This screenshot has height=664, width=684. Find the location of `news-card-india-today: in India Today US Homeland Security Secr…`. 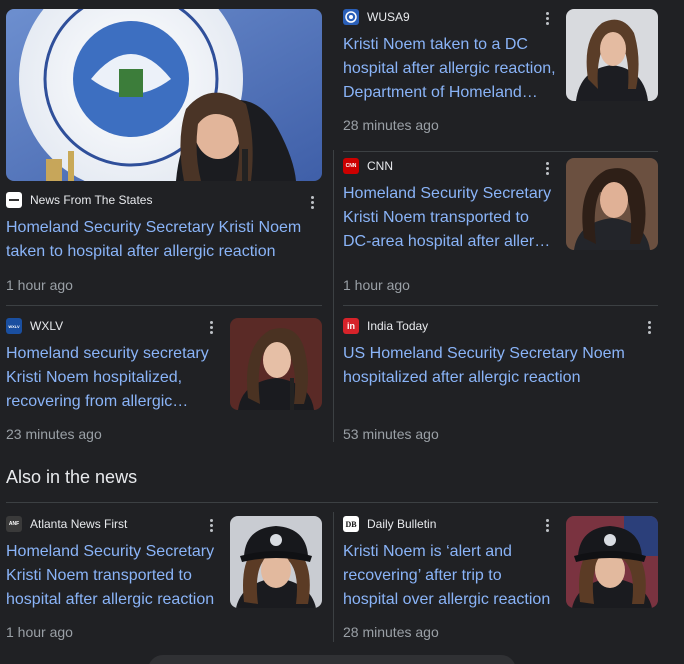

news-card-india-today: in India Today US Homeland Security Secr… is located at coordinates (501, 377).